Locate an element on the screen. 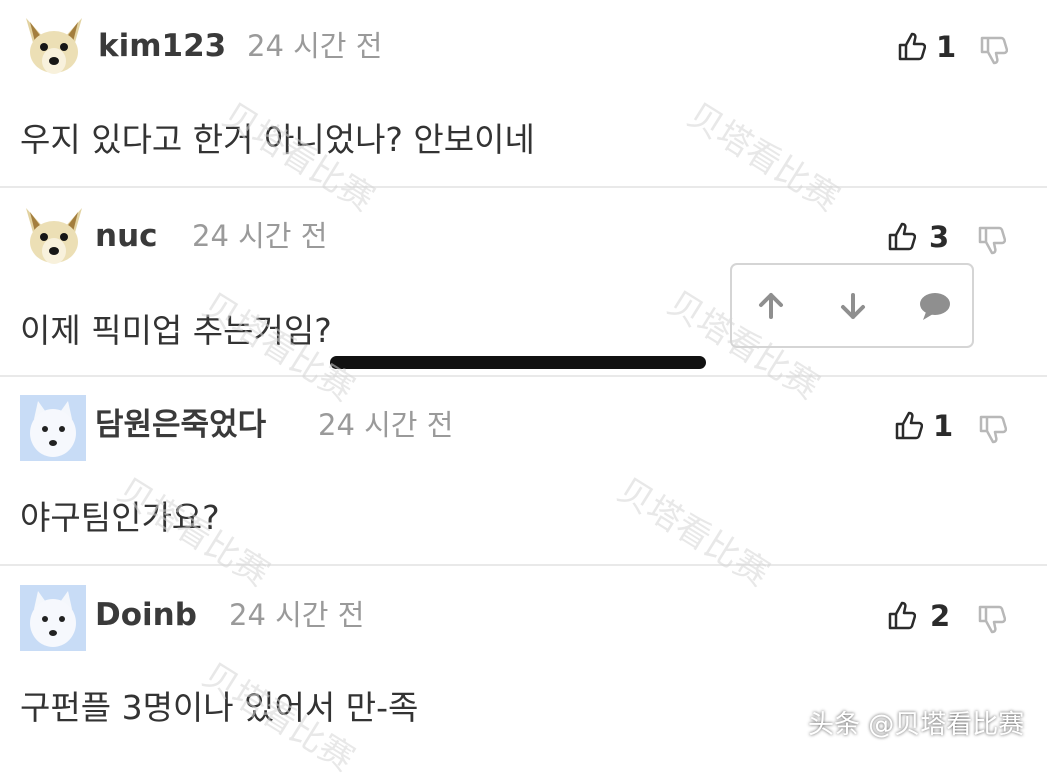 This screenshot has width=1047, height=780. arrow-up-icon is located at coordinates (771, 306).